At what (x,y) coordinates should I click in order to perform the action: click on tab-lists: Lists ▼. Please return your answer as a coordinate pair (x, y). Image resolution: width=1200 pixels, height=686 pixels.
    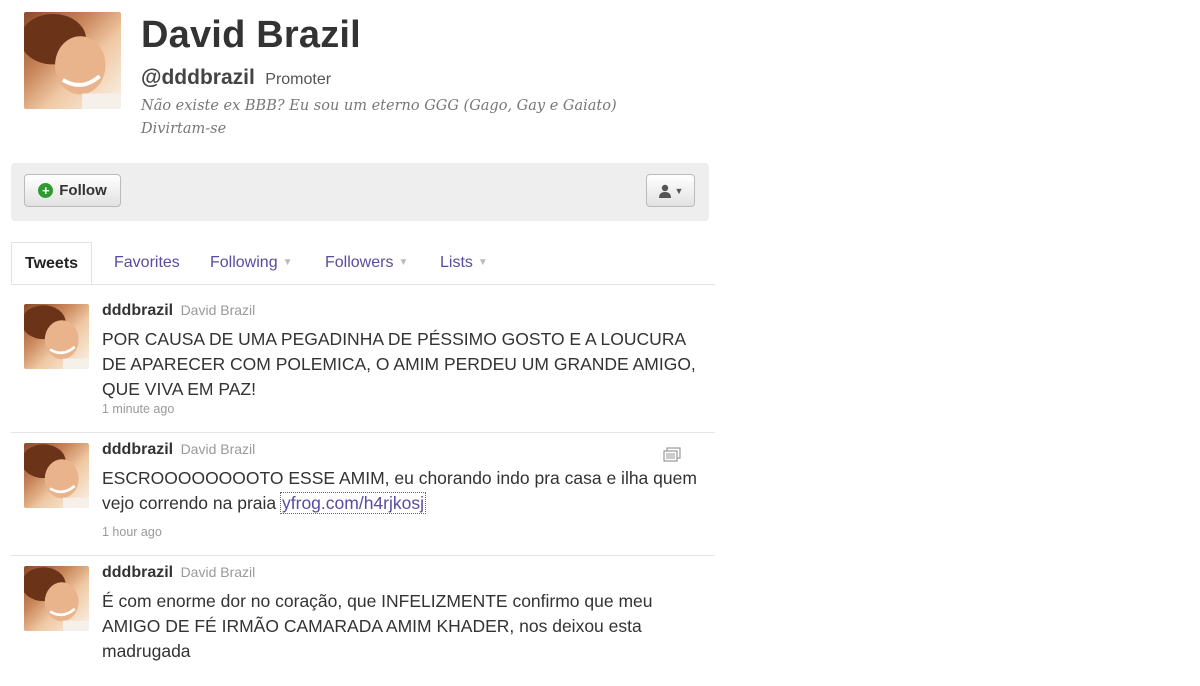
    Looking at the image, I should click on (464, 263).